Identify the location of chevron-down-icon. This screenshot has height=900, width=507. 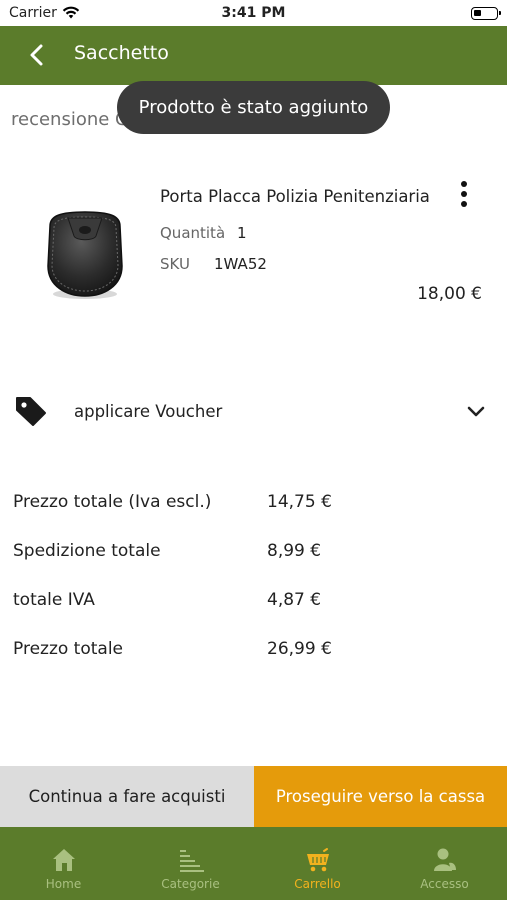
(476, 412).